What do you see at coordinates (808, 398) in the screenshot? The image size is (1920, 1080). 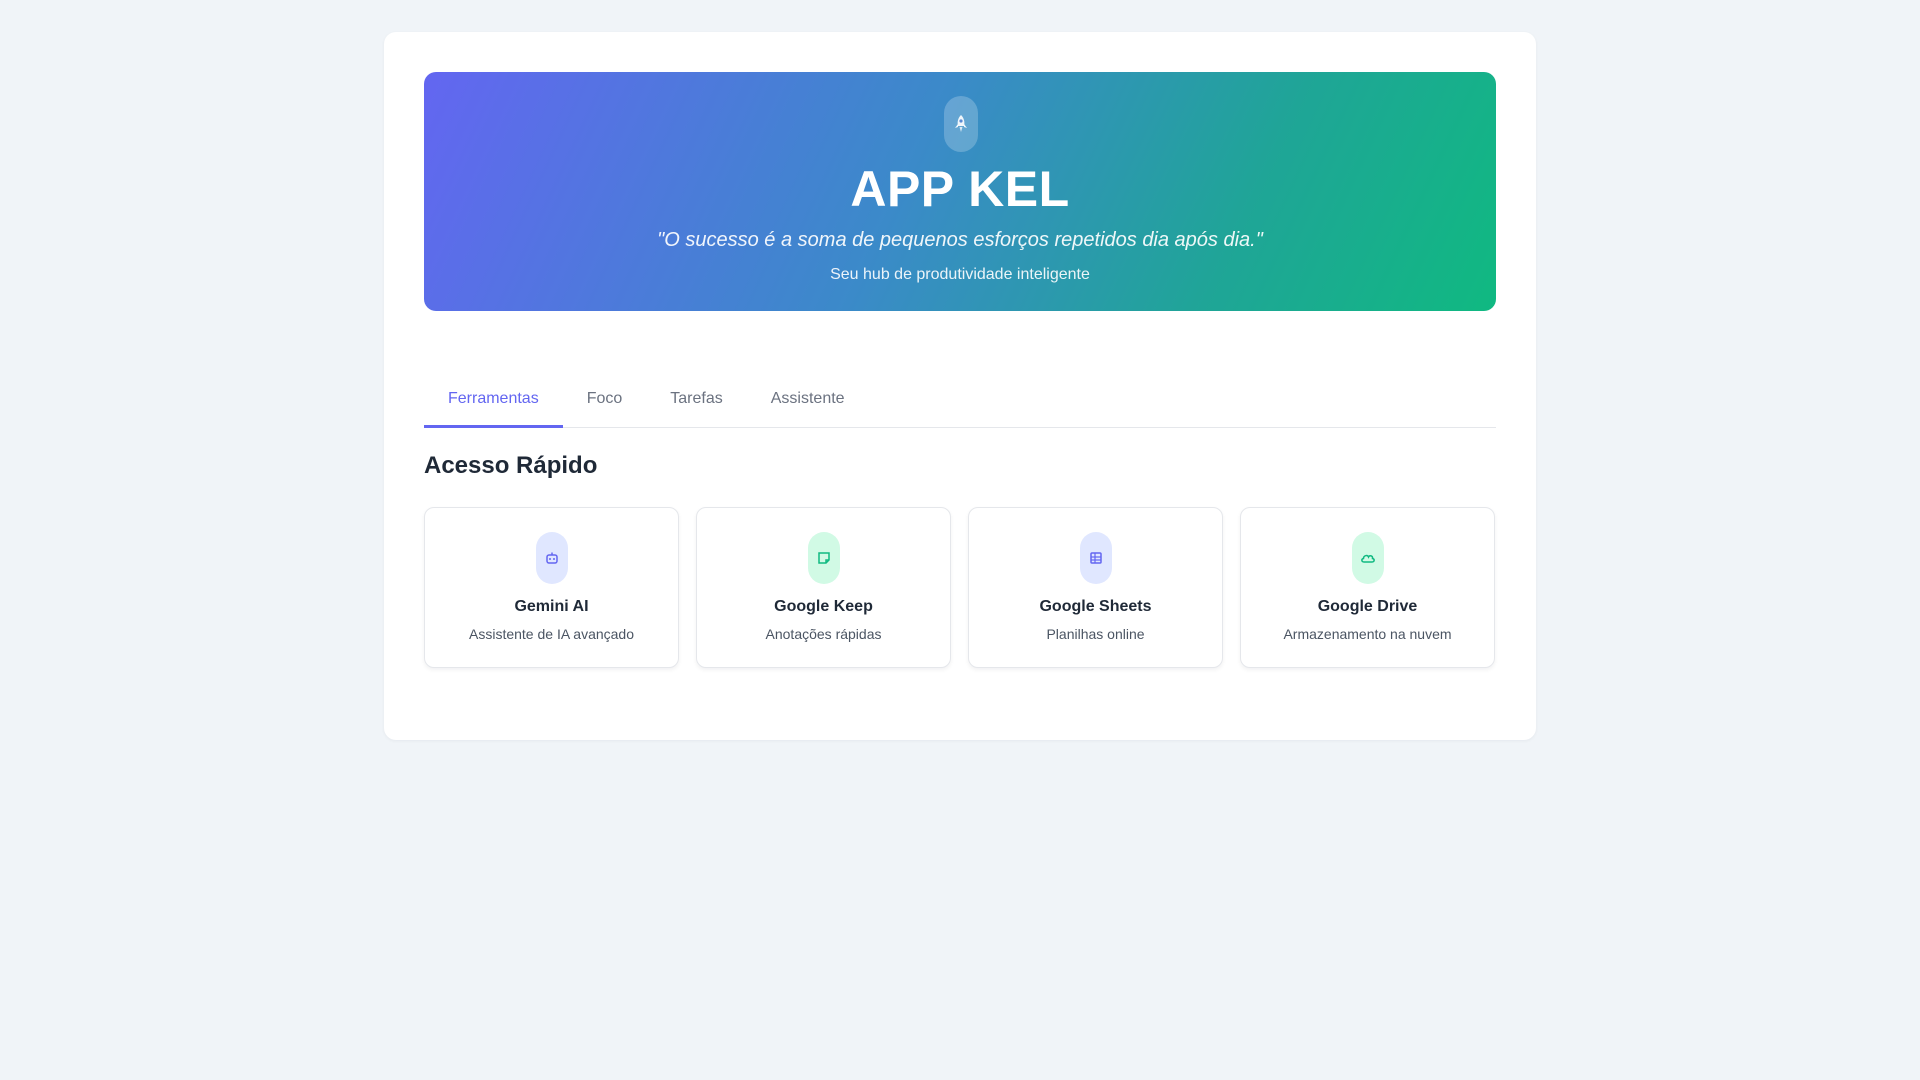 I see `tab-assistente: Assistente` at bounding box center [808, 398].